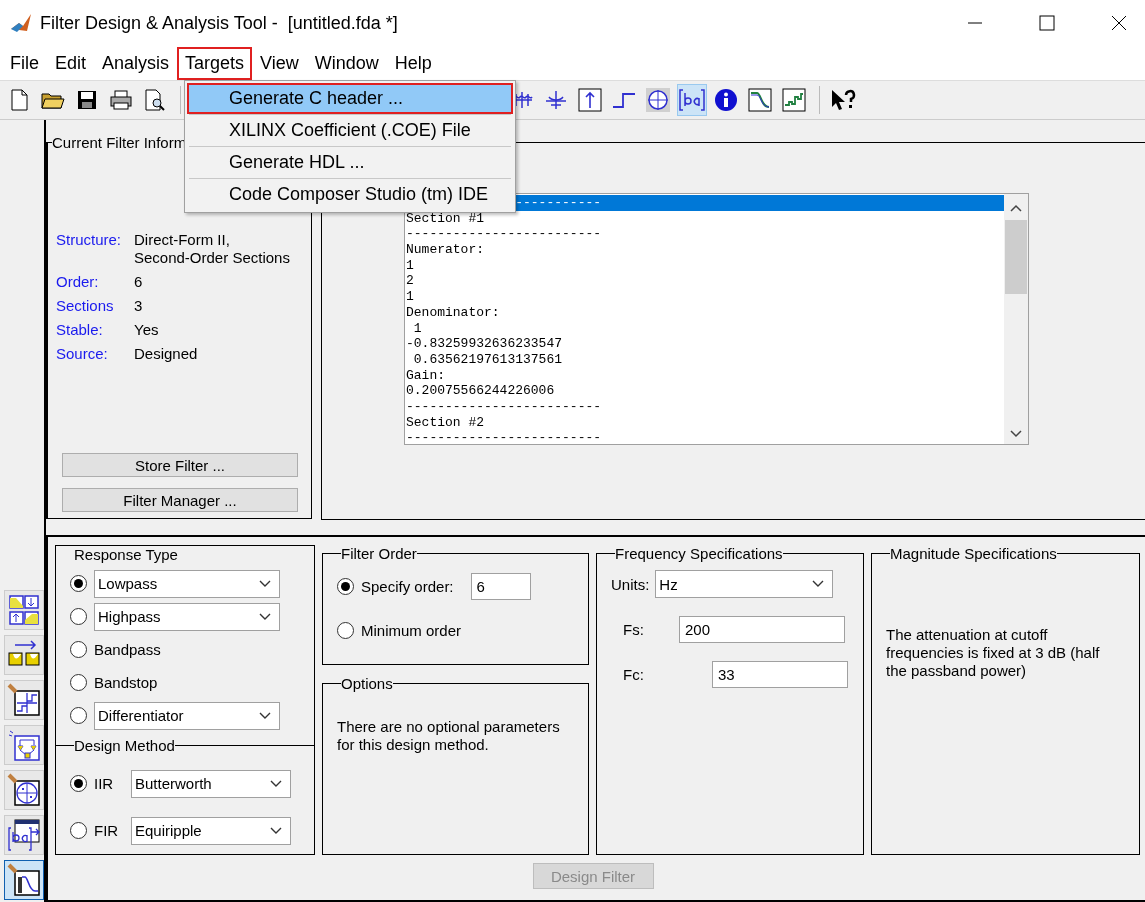  I want to click on field-label: Sections, so click(85, 306).